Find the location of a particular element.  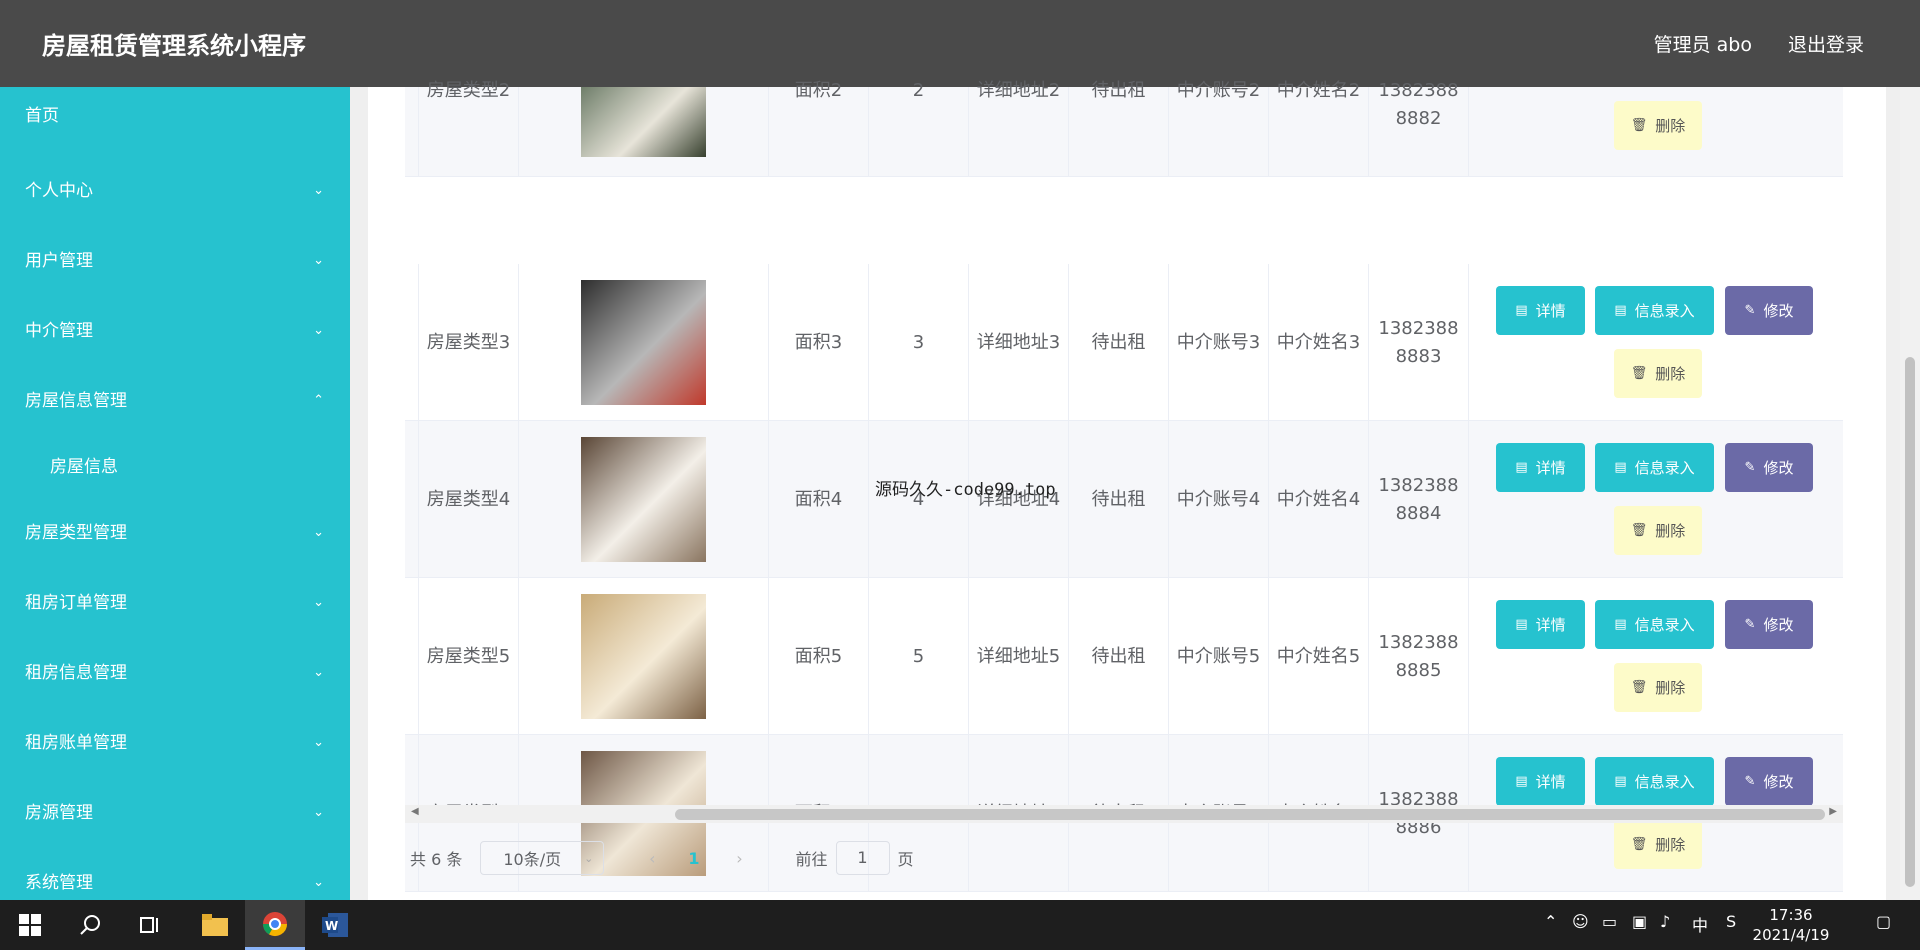

current-user: 管理员 abo is located at coordinates (1702, 45).